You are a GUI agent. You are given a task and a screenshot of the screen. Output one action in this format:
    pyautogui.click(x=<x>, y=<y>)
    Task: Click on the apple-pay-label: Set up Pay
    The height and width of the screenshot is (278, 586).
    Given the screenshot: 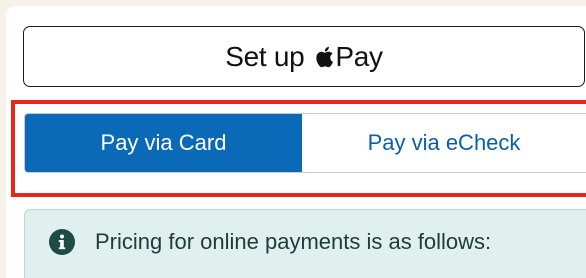 What is the action you would take?
    pyautogui.click(x=304, y=57)
    